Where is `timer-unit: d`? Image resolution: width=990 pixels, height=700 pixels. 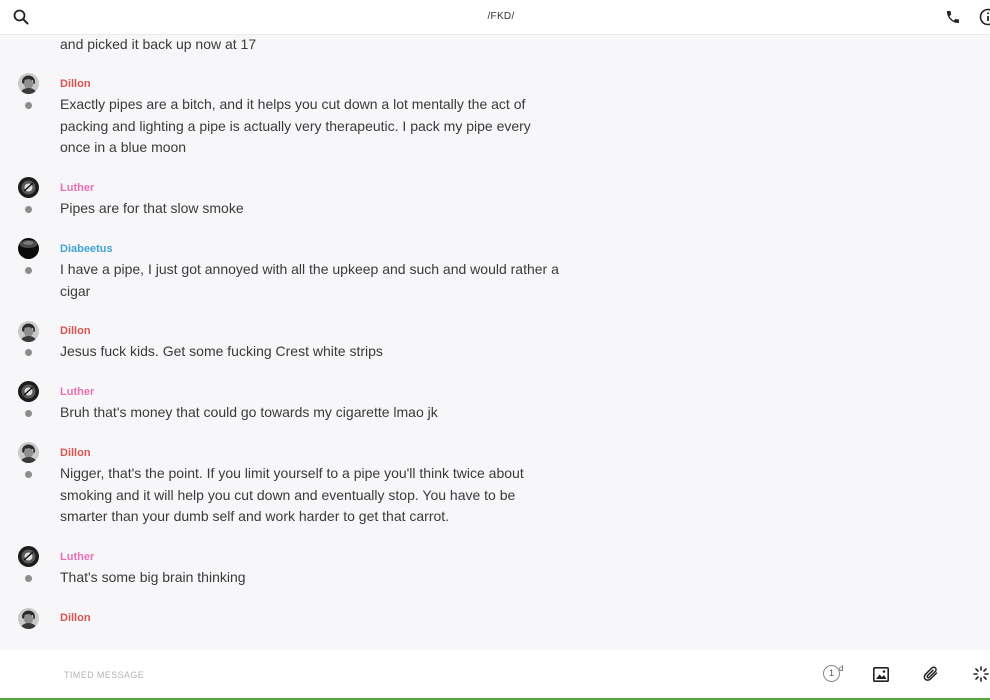 timer-unit: d is located at coordinates (841, 668).